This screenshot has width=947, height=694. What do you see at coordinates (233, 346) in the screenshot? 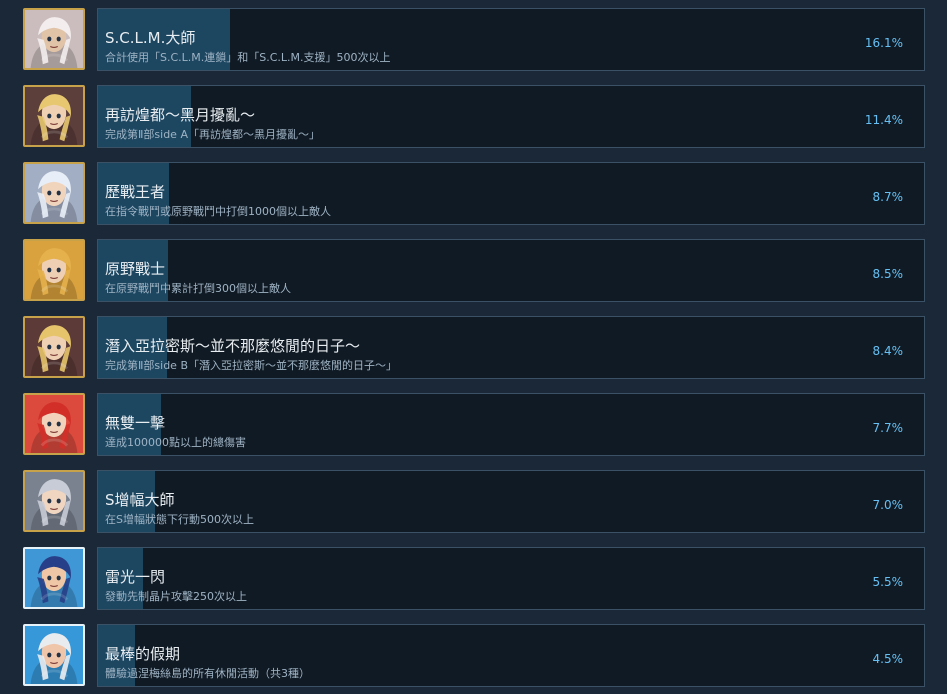
I see `achievement-title: 潛入亞拉密斯～並不那麼悠閒的日子～` at bounding box center [233, 346].